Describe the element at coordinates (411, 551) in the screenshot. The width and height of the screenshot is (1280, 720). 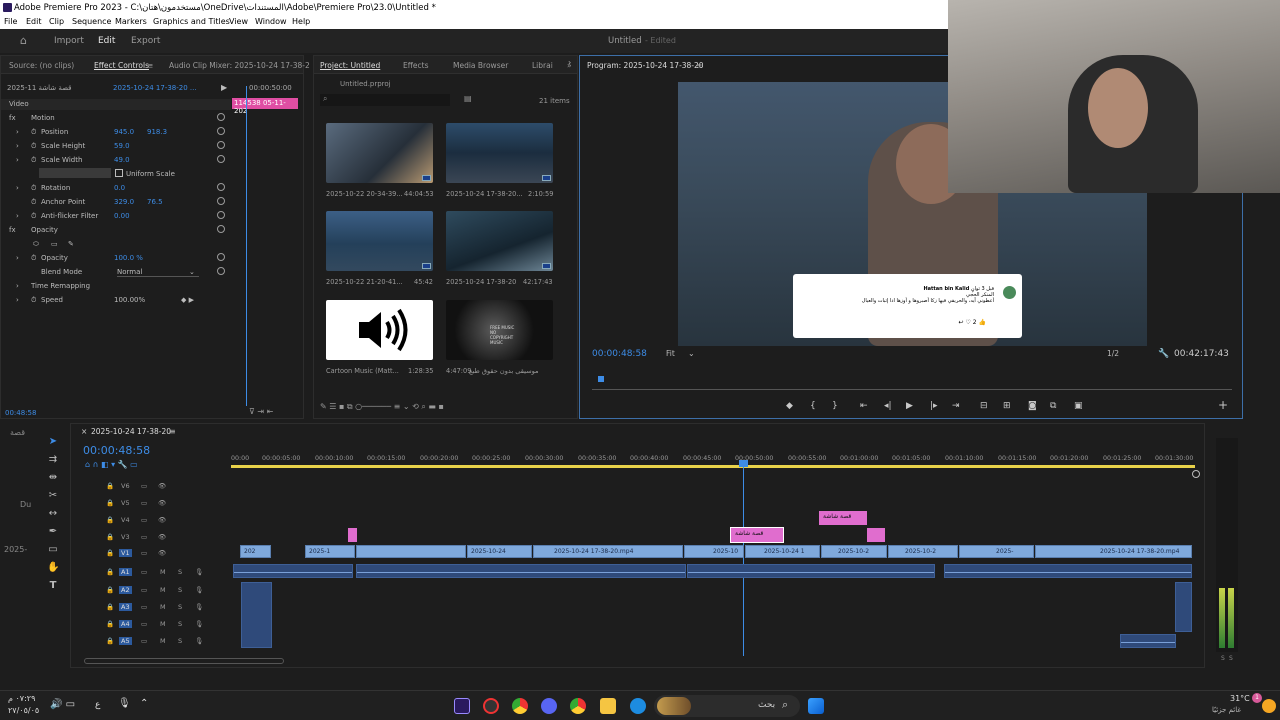
I see `v1-clip` at that location.